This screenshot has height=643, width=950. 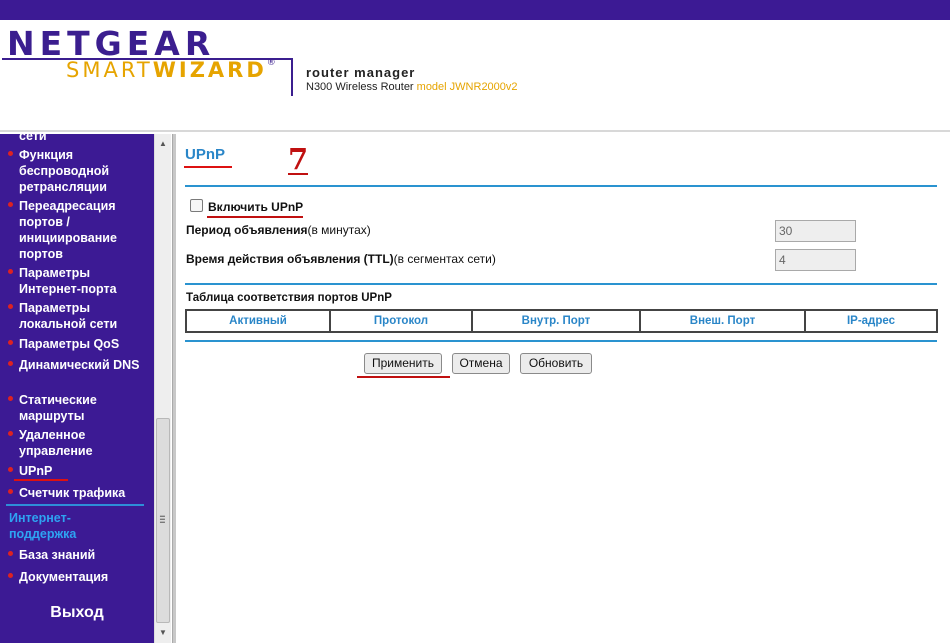 What do you see at coordinates (163, 144) in the screenshot?
I see `scroll-up-icon: ▲` at bounding box center [163, 144].